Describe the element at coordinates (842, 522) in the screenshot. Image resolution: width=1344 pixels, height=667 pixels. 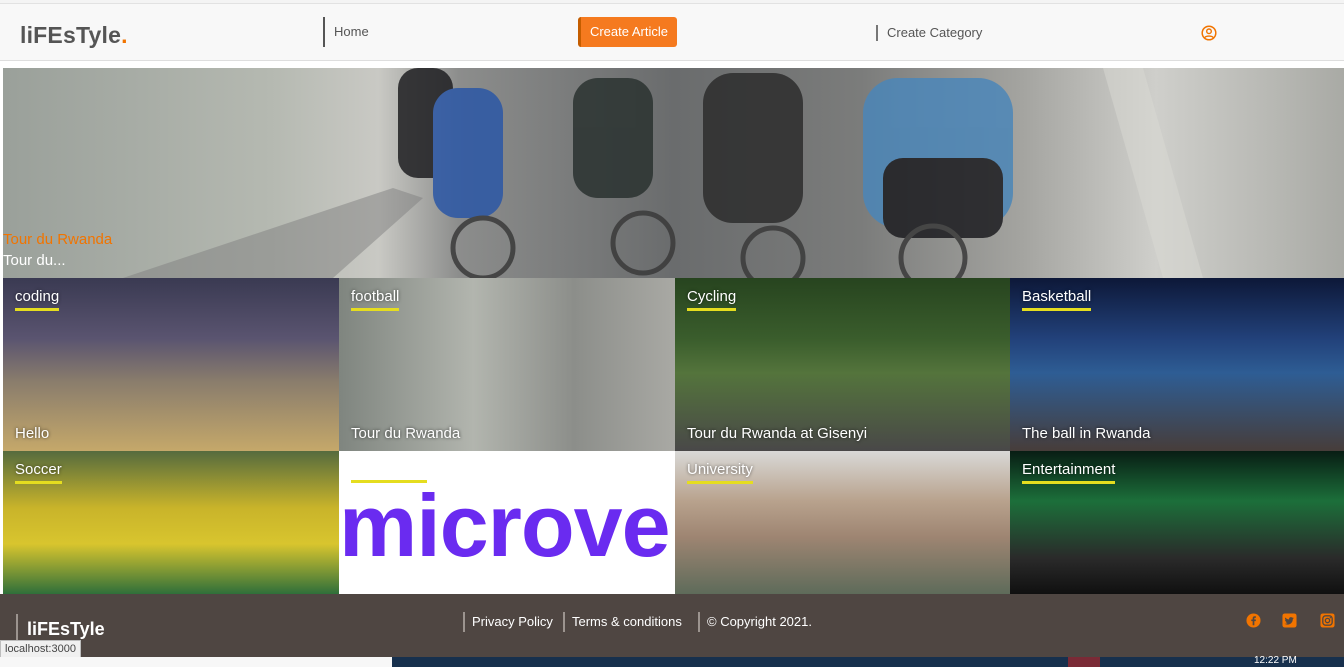
I see `article-tile: University` at that location.